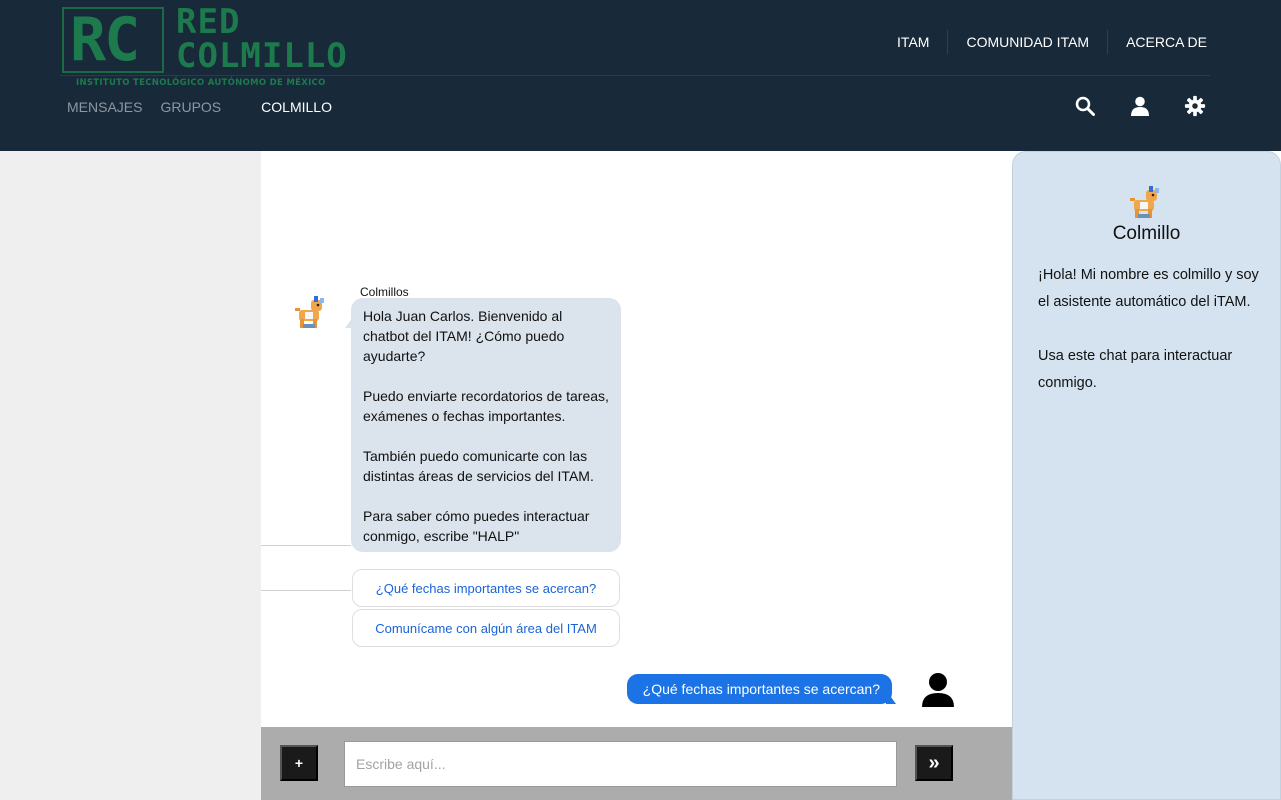  I want to click on panel-paragraph: Usa este chat para interactuar conmigo., so click(1135, 369).